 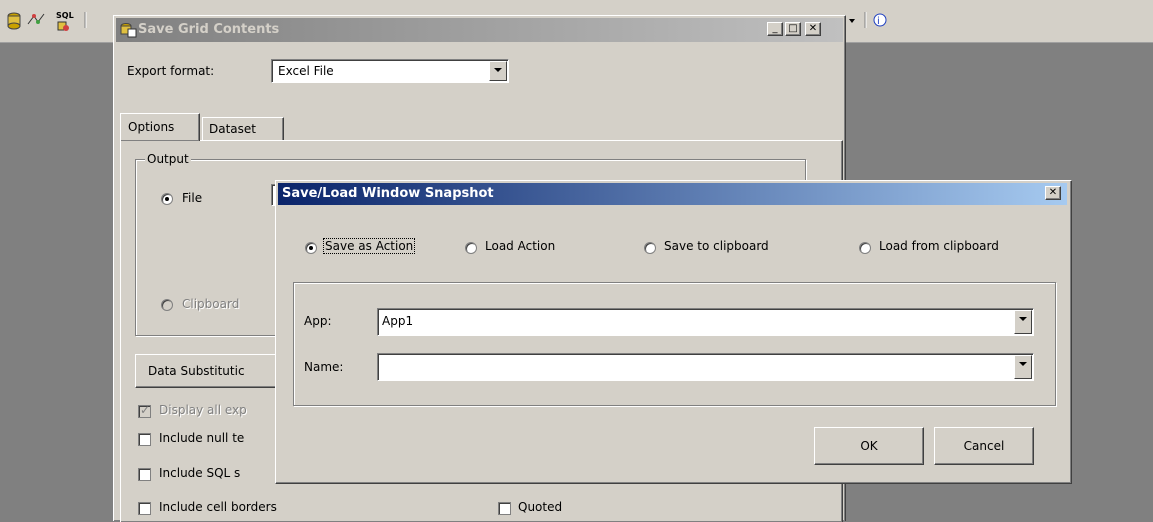 I want to click on load-action-radio, so click(x=471, y=248).